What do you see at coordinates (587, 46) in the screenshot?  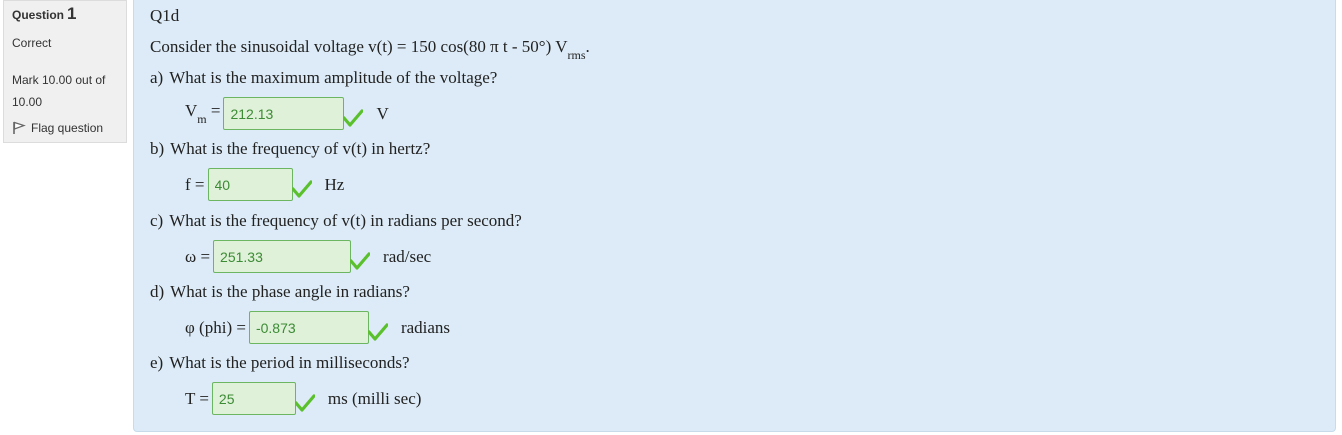 I see `prompt-end: .` at bounding box center [587, 46].